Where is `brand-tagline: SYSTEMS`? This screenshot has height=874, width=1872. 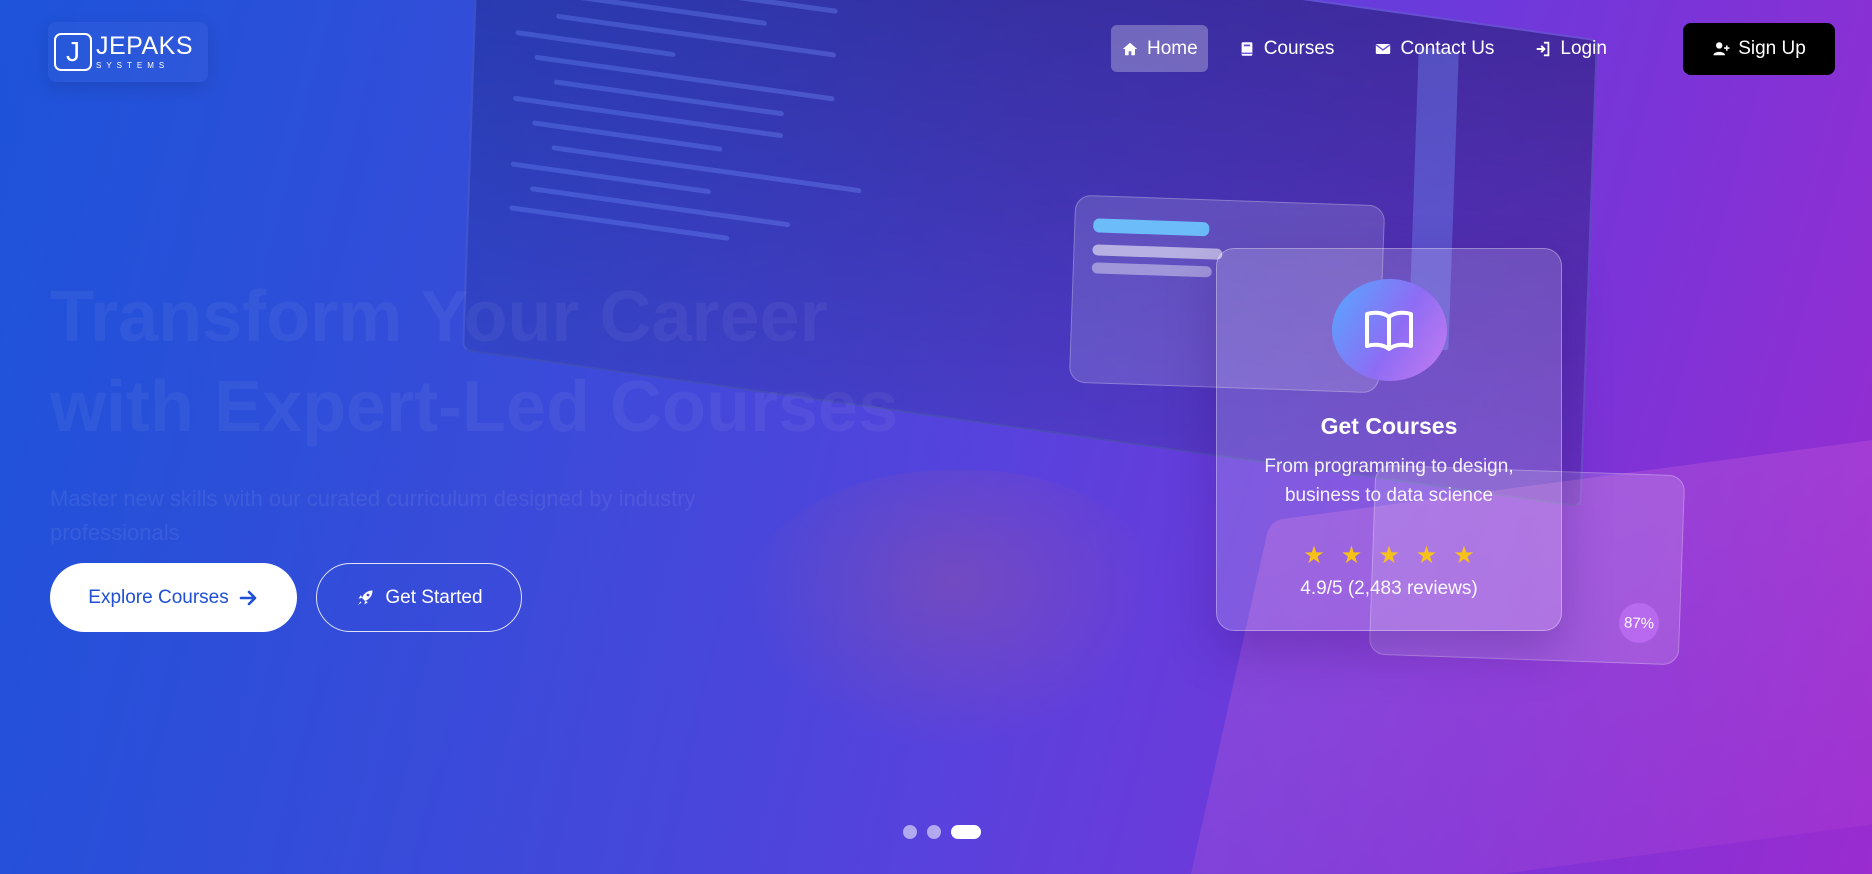 brand-tagline: SYSTEMS is located at coordinates (133, 65).